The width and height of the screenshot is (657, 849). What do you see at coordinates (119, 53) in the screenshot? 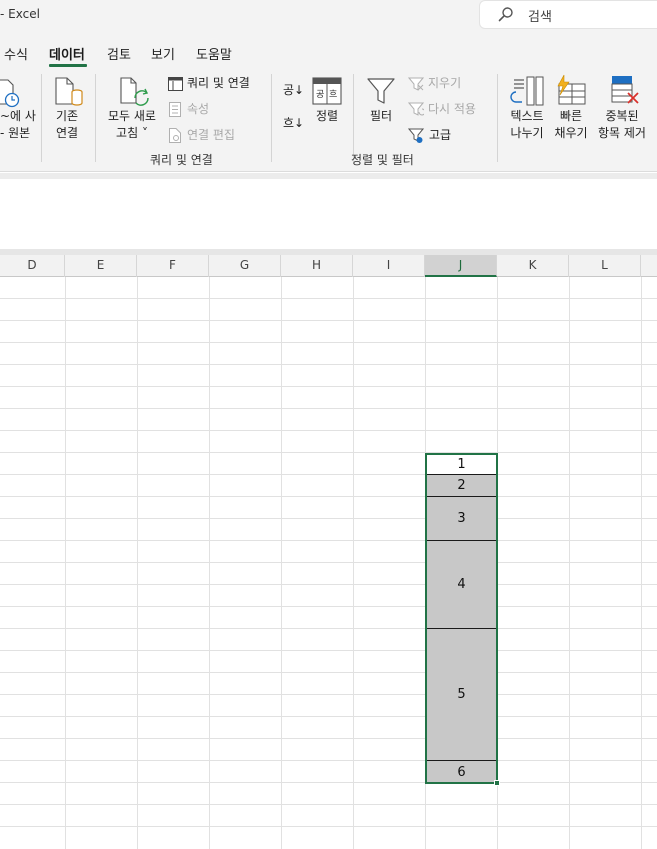
I see `tab-review: 검토` at bounding box center [119, 53].